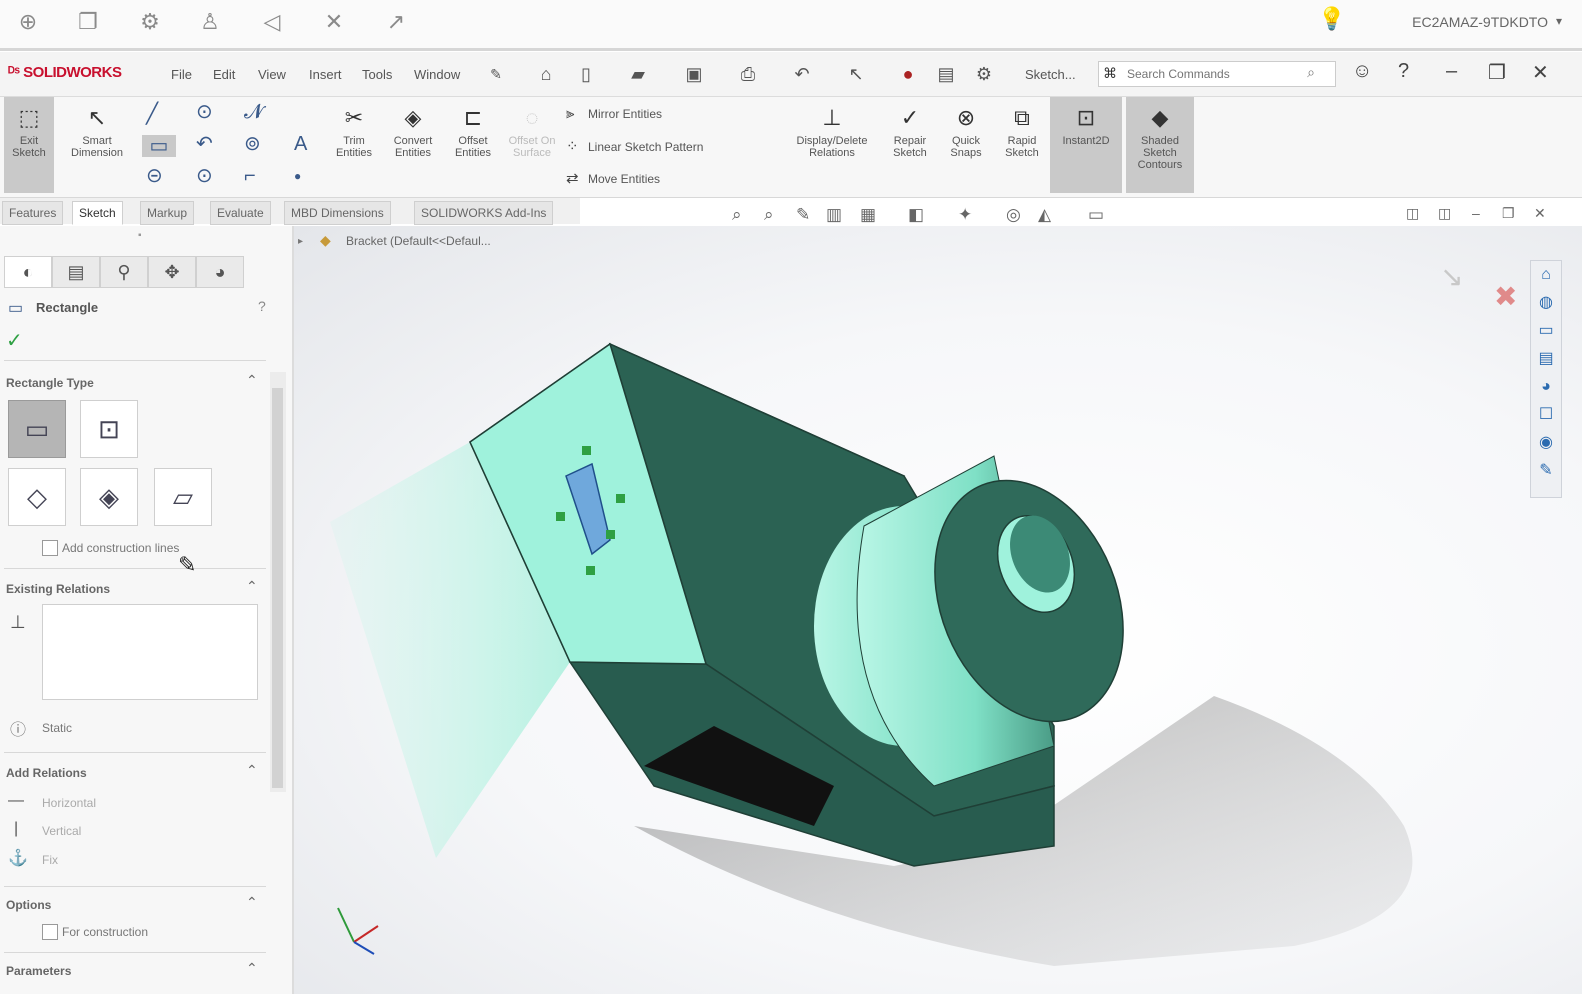  What do you see at coordinates (172, 272) in the screenshot?
I see `dimxpert-manager-tab-icon: ✥` at bounding box center [172, 272].